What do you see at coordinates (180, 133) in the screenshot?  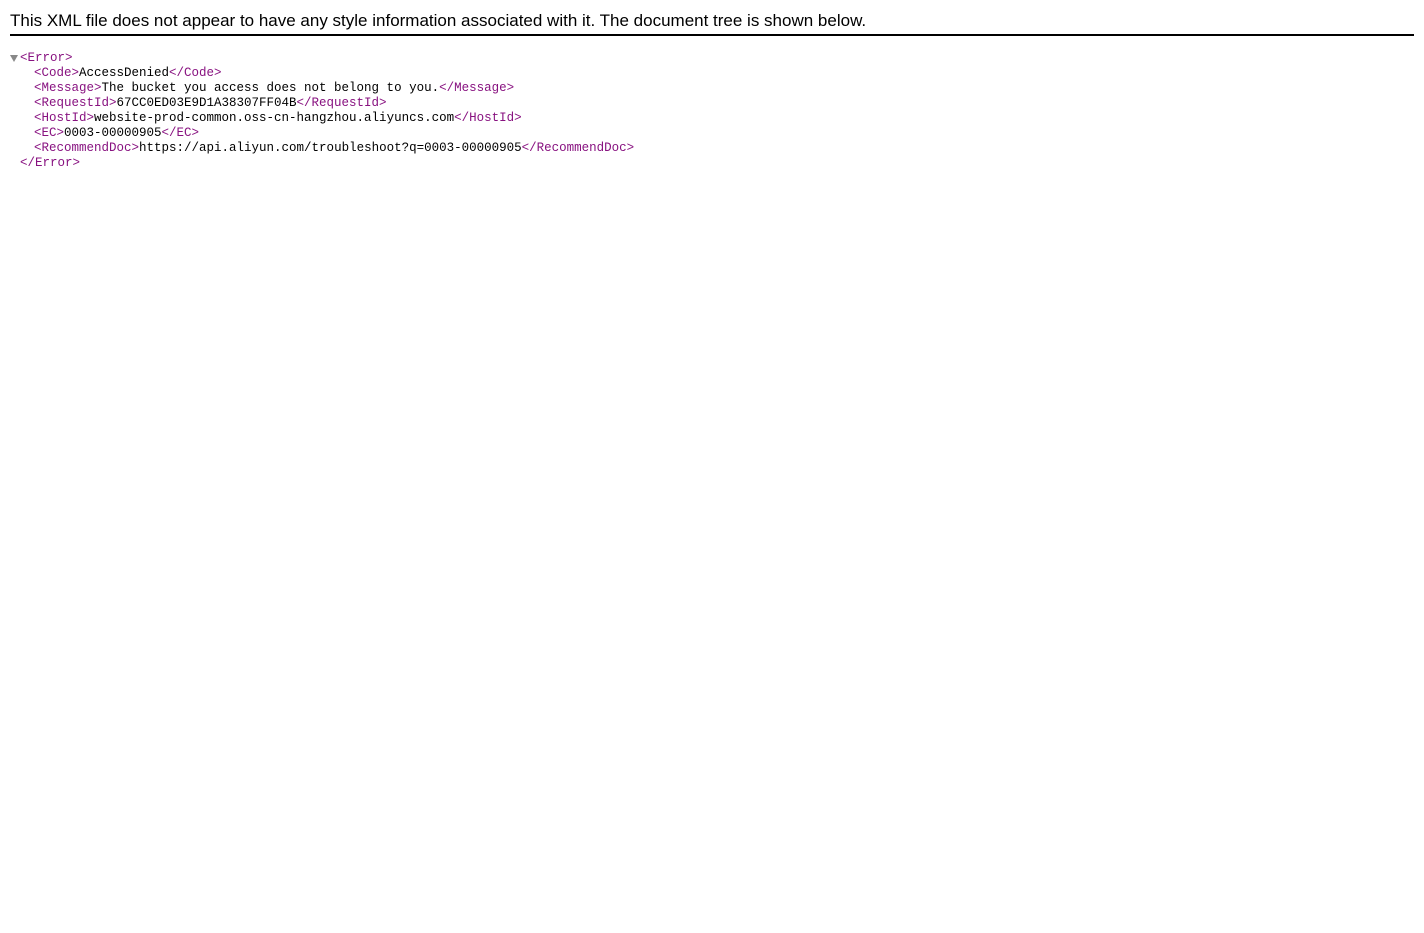 I see `ec-close-tag: </EC>` at bounding box center [180, 133].